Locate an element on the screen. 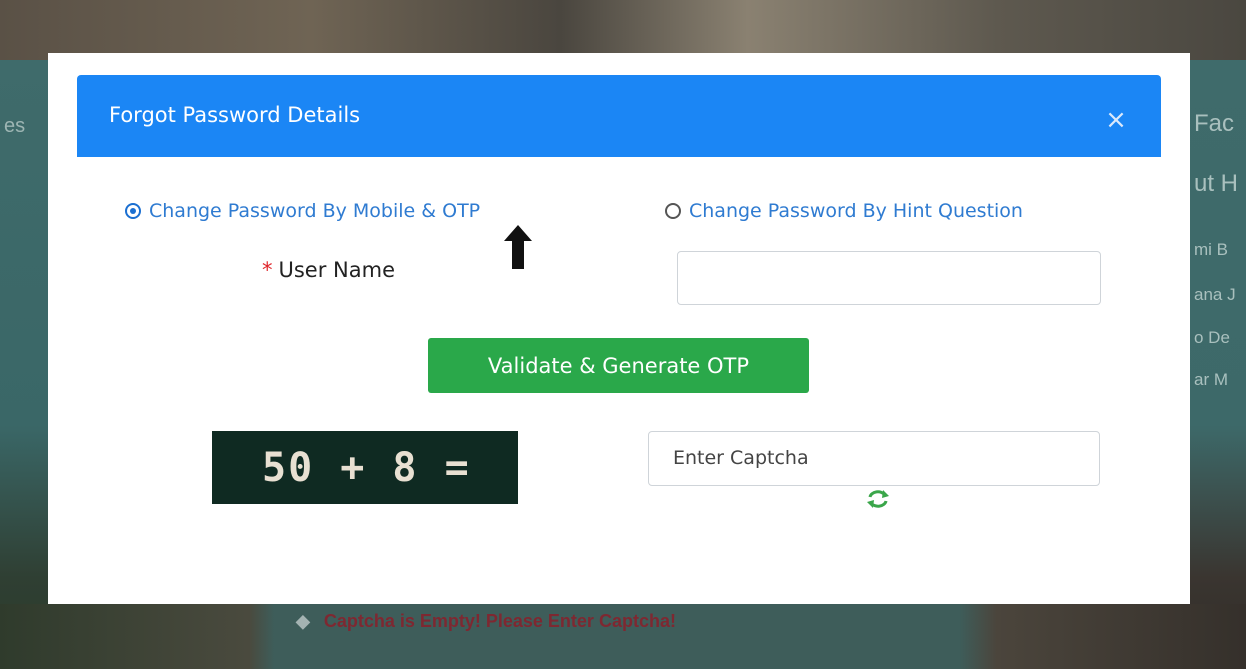 The width and height of the screenshot is (1246, 669). option-mobile-otp-label: Change Password By Mobile & OTP is located at coordinates (314, 211).